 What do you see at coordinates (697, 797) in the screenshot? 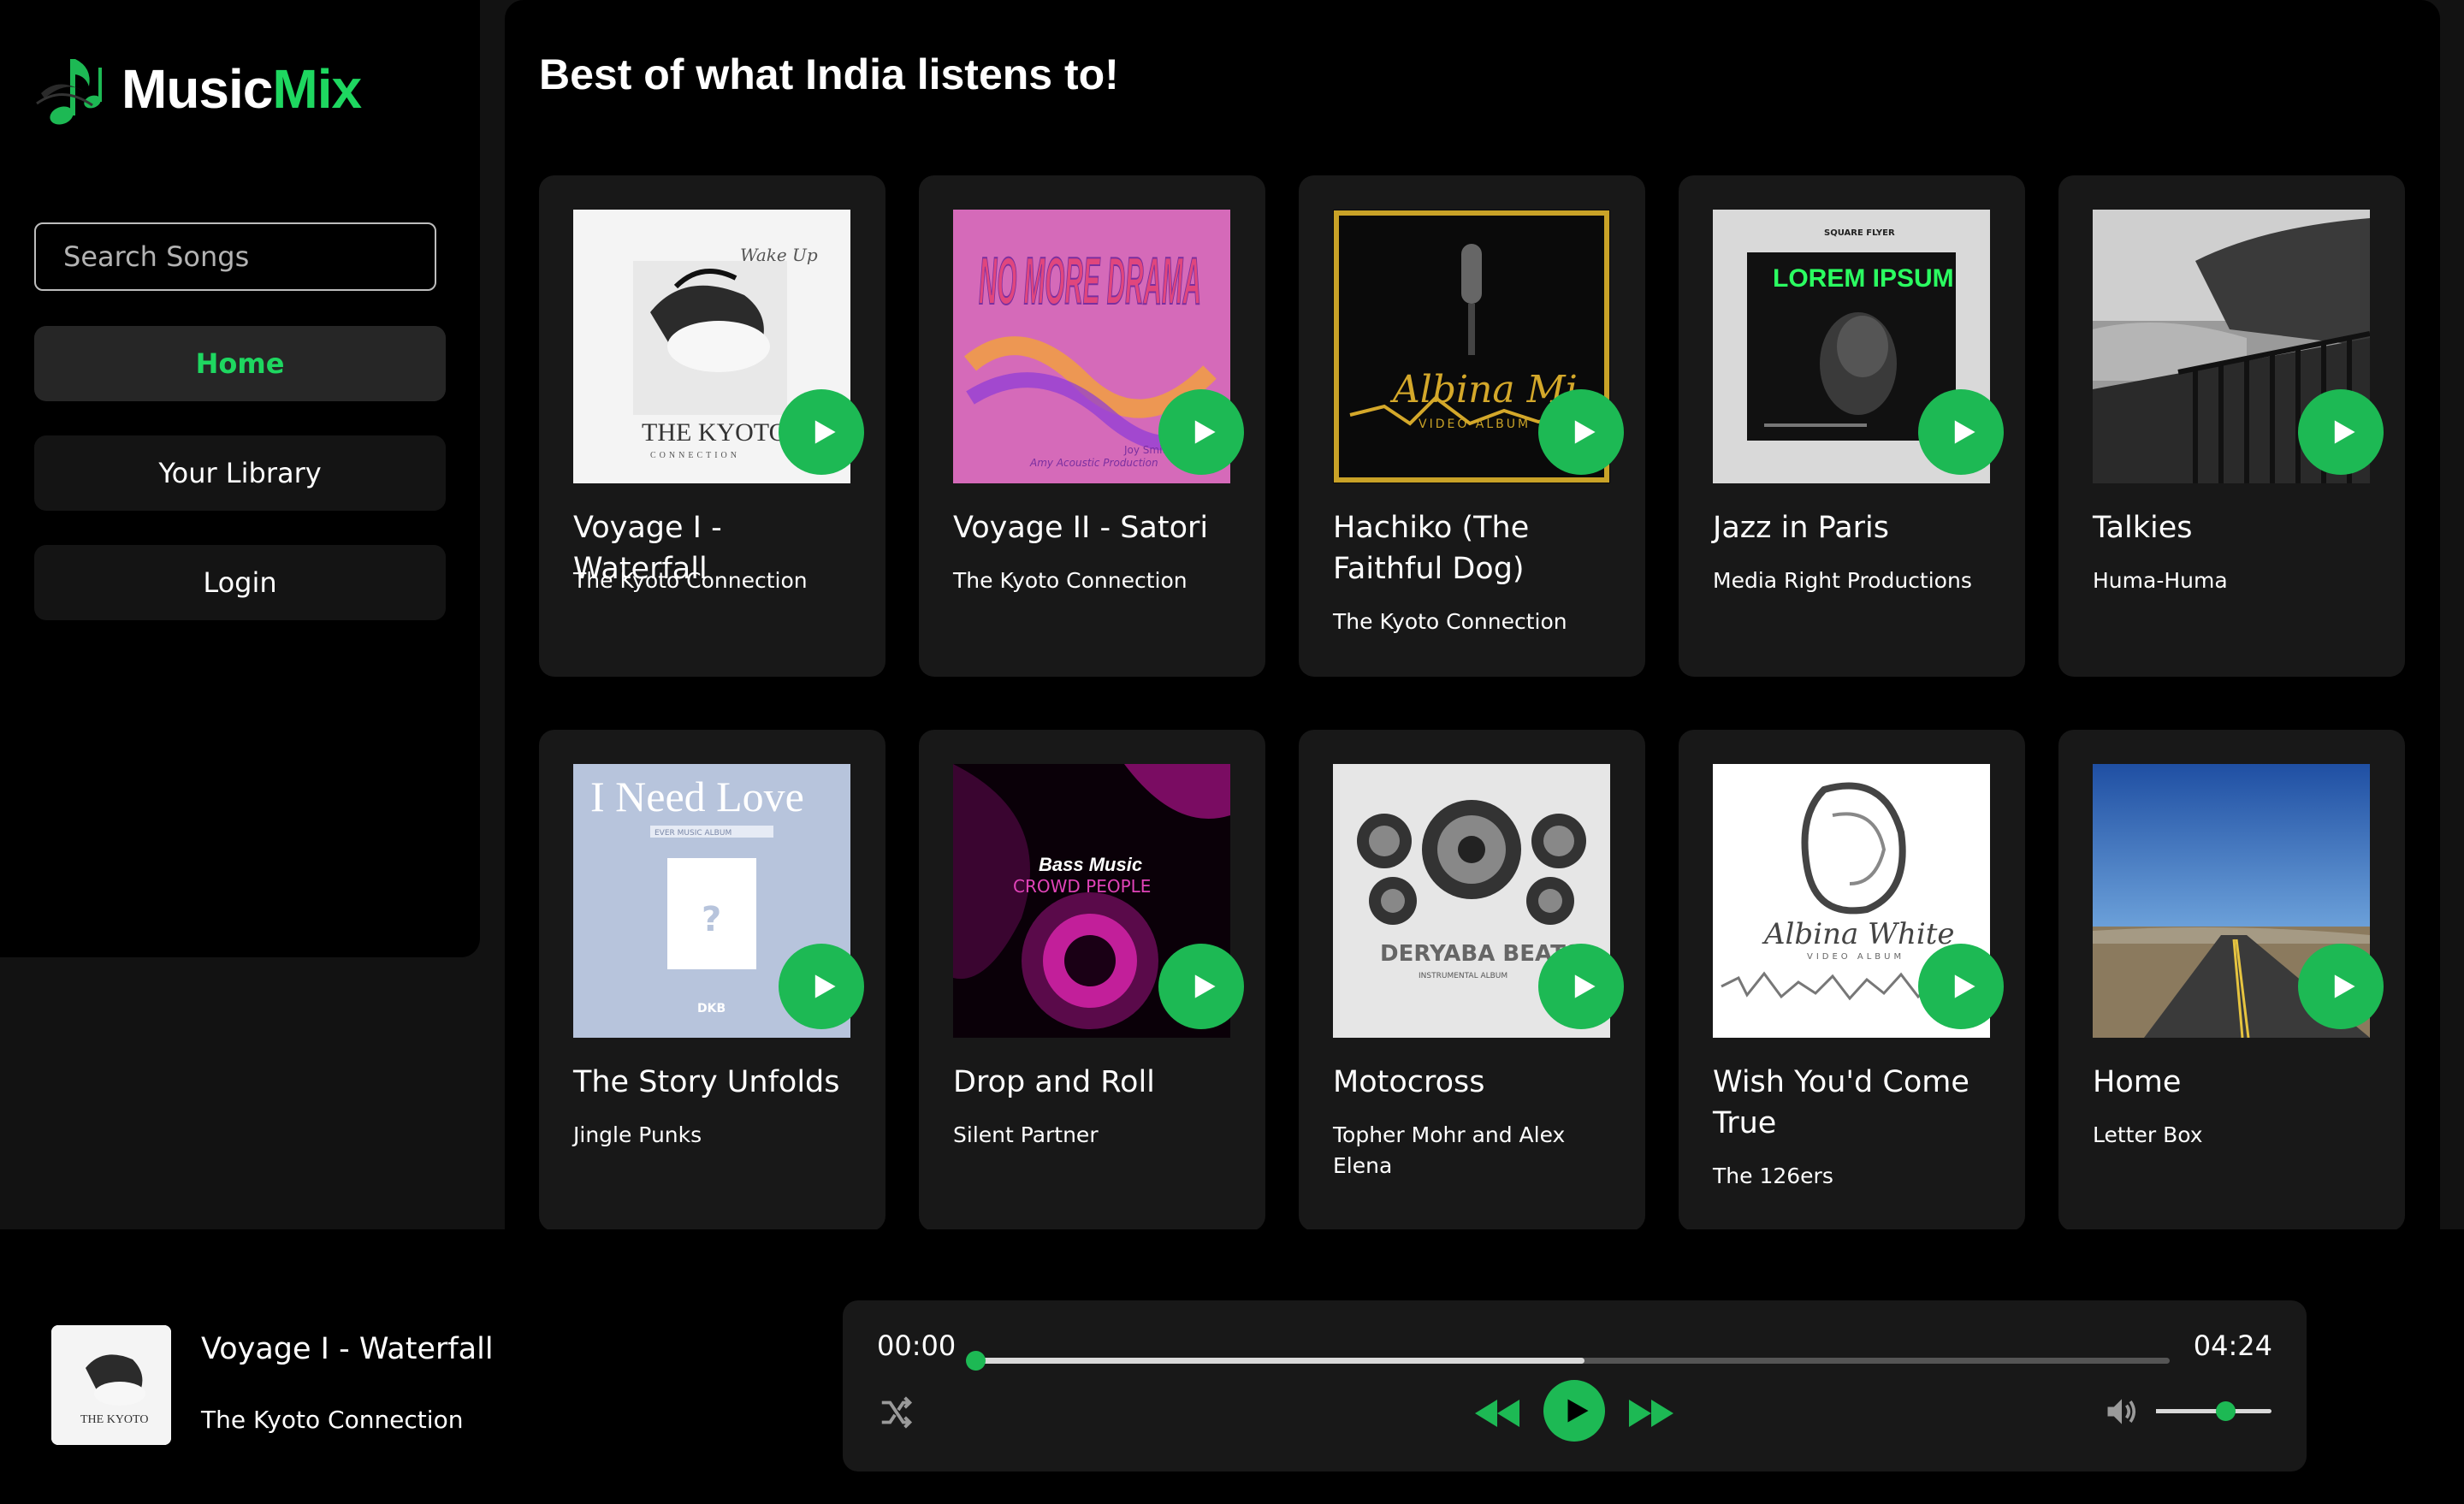
I see `cover-text: I Need Love` at bounding box center [697, 797].